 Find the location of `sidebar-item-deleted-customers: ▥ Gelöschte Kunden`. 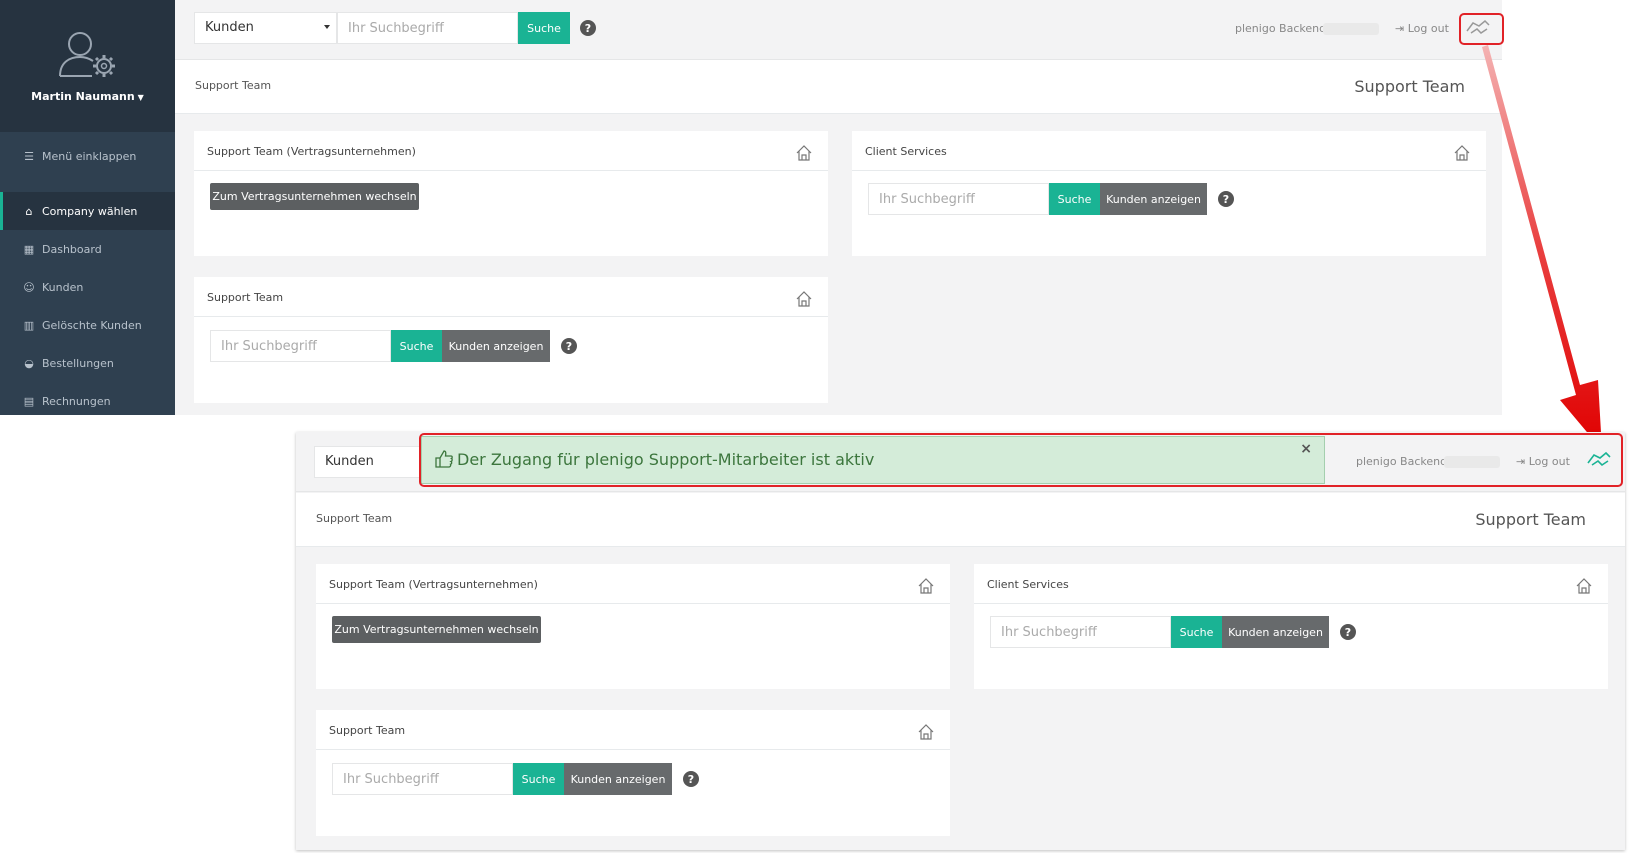

sidebar-item-deleted-customers: ▥ Gelöschte Kunden is located at coordinates (87, 325).